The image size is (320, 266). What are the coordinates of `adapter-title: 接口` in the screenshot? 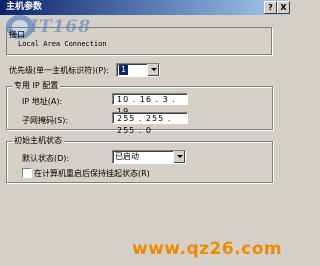 It's located at (17, 34).